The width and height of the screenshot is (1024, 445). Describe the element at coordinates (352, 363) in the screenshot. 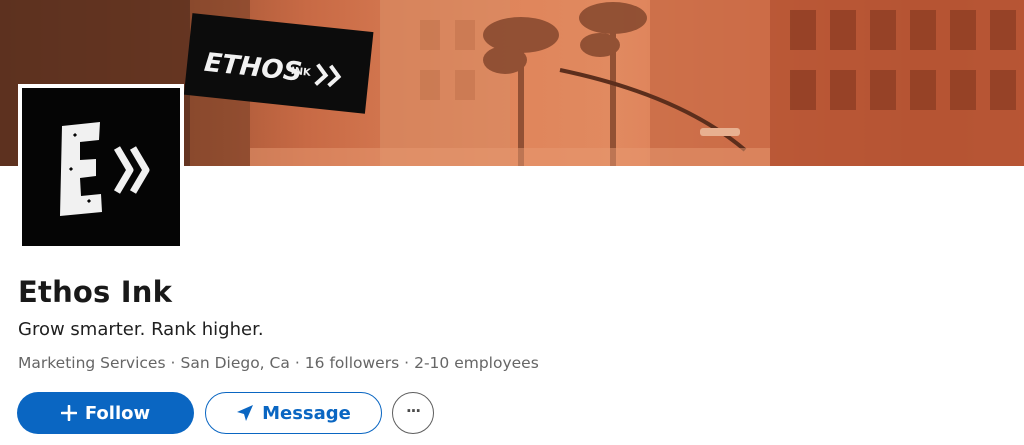

I see `followers-count: 16 followers` at that location.